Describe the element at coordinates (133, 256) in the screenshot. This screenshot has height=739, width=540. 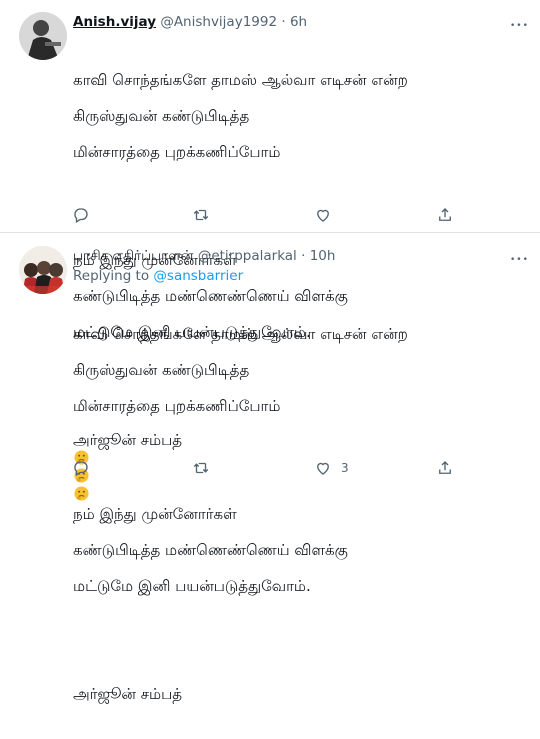
I see `display-name: பாசிச எதிர்ப்பாளன்` at that location.